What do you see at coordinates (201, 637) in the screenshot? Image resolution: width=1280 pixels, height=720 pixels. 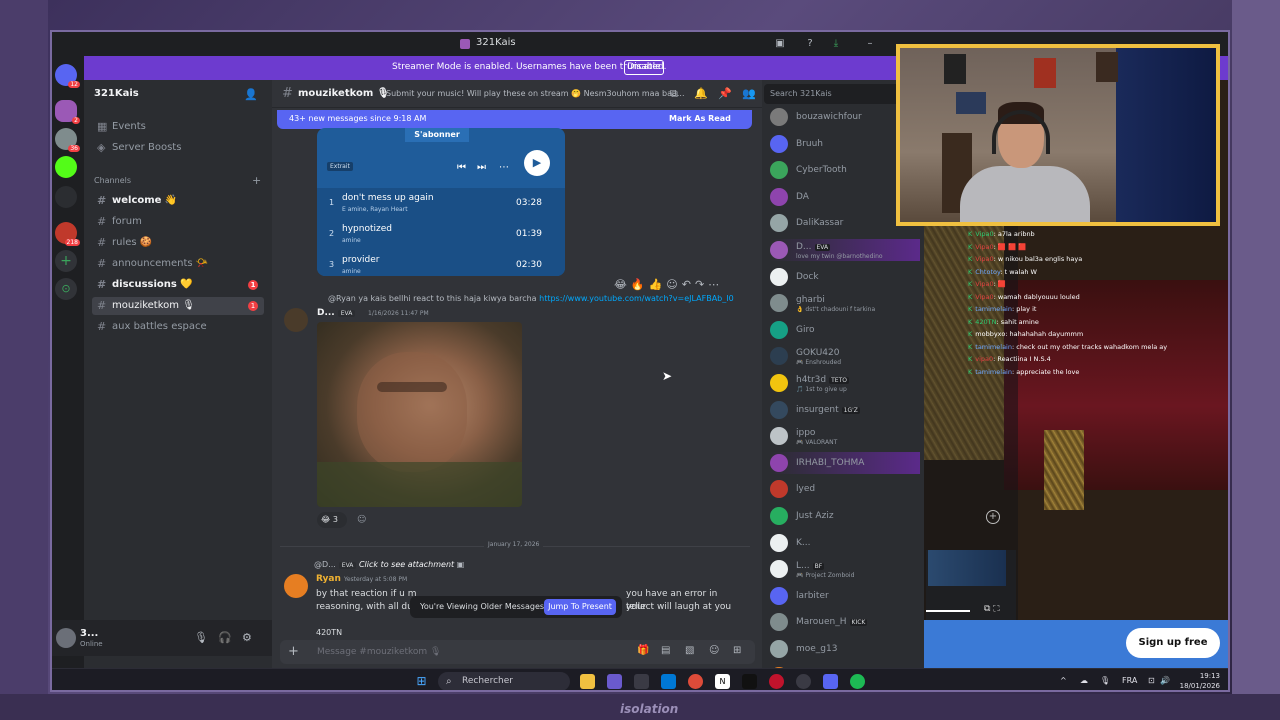 I see `microphone-icon: 🎙` at bounding box center [201, 637].